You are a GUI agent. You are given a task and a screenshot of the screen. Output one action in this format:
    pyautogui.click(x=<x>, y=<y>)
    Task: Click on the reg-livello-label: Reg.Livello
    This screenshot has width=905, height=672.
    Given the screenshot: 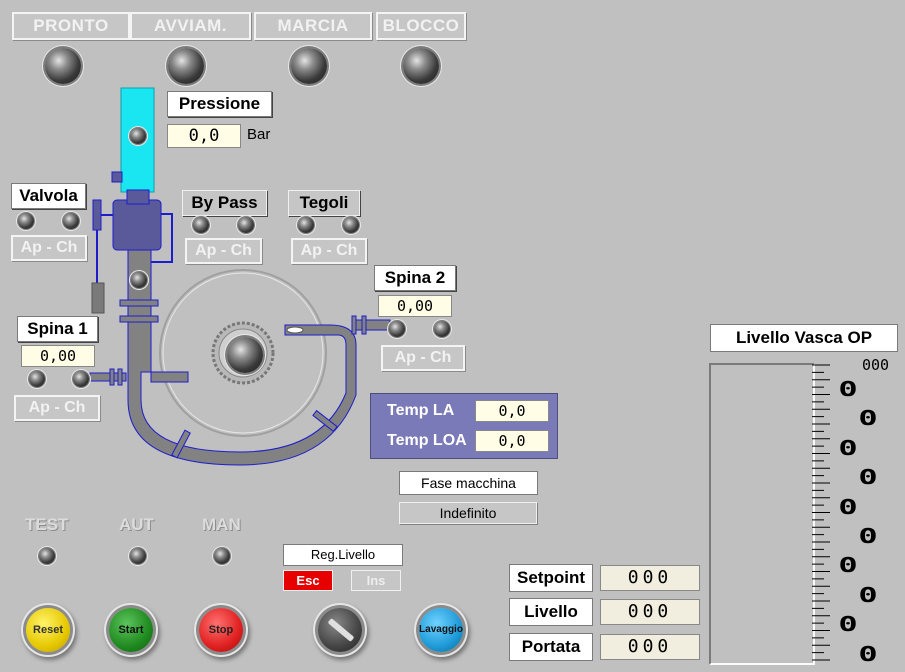 What is the action you would take?
    pyautogui.click(x=343, y=555)
    